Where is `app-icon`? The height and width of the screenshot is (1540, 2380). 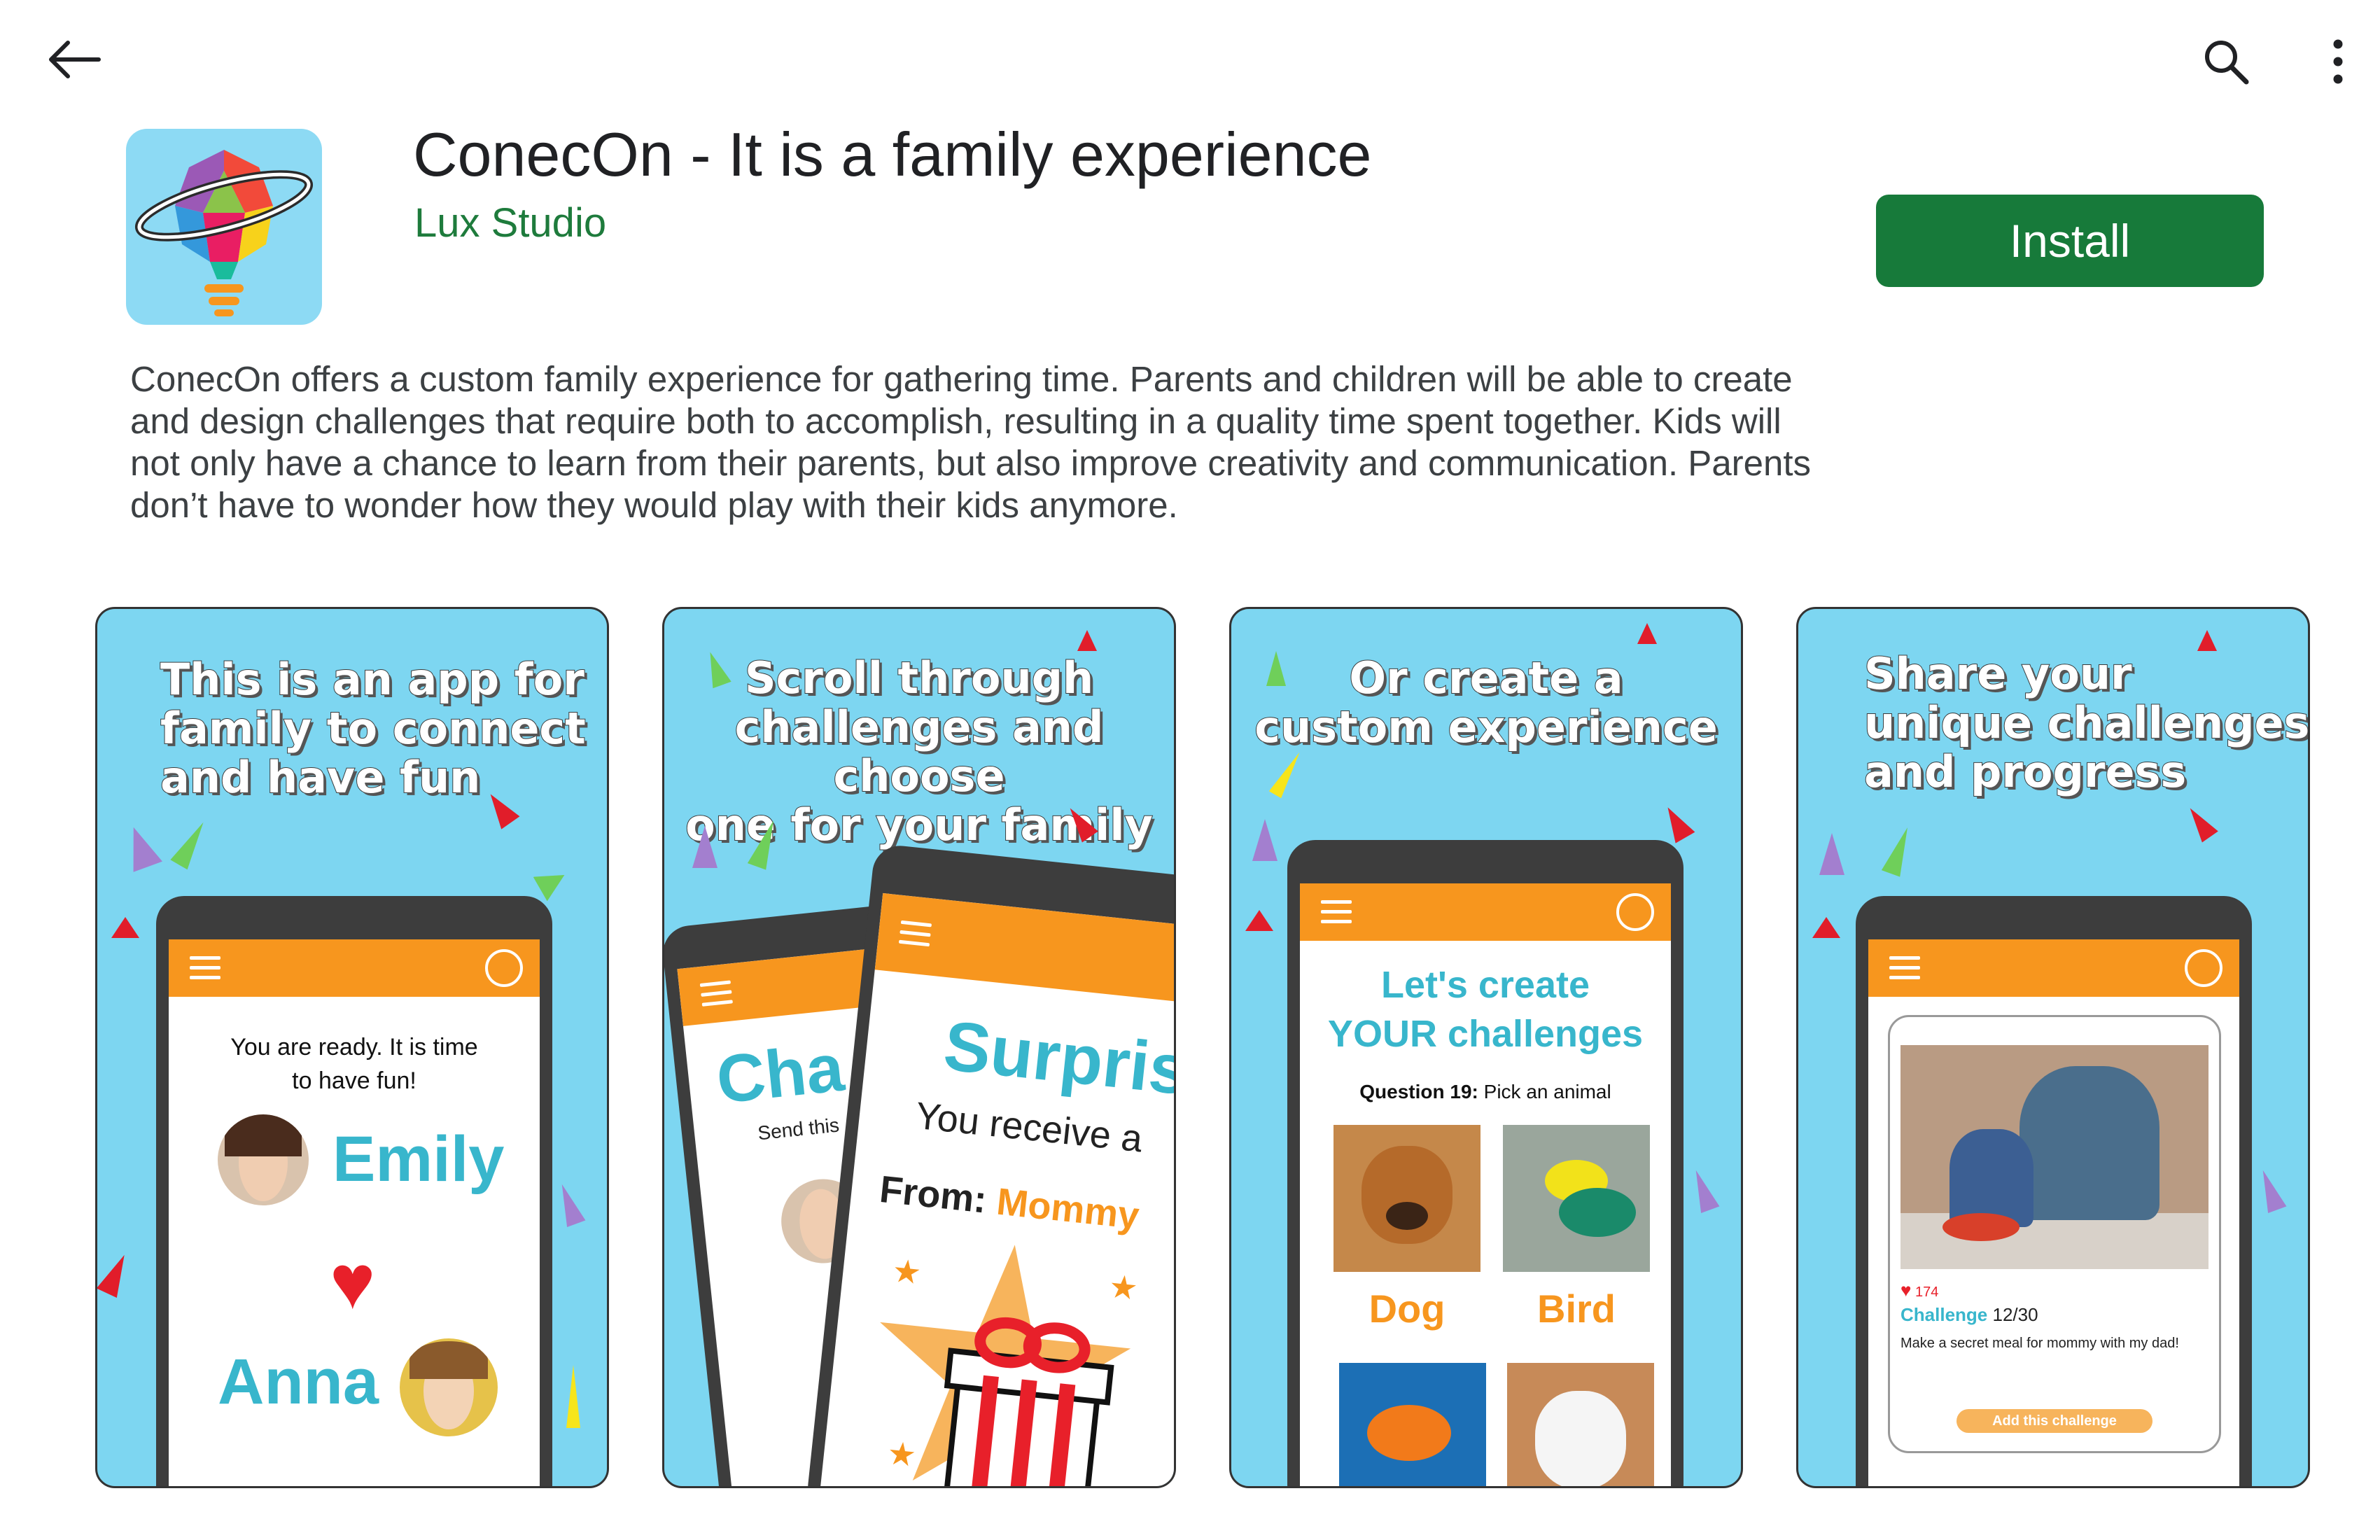 app-icon is located at coordinates (224, 227).